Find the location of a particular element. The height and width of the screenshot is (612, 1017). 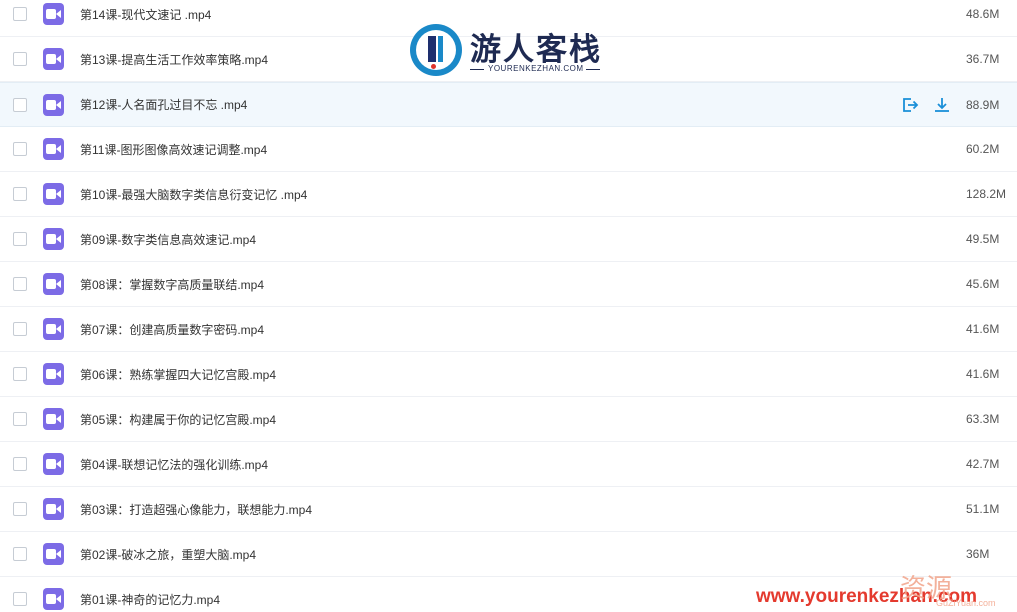

file-name: 第11课-图形图像高效速记调整.mp4 is located at coordinates (173, 149).